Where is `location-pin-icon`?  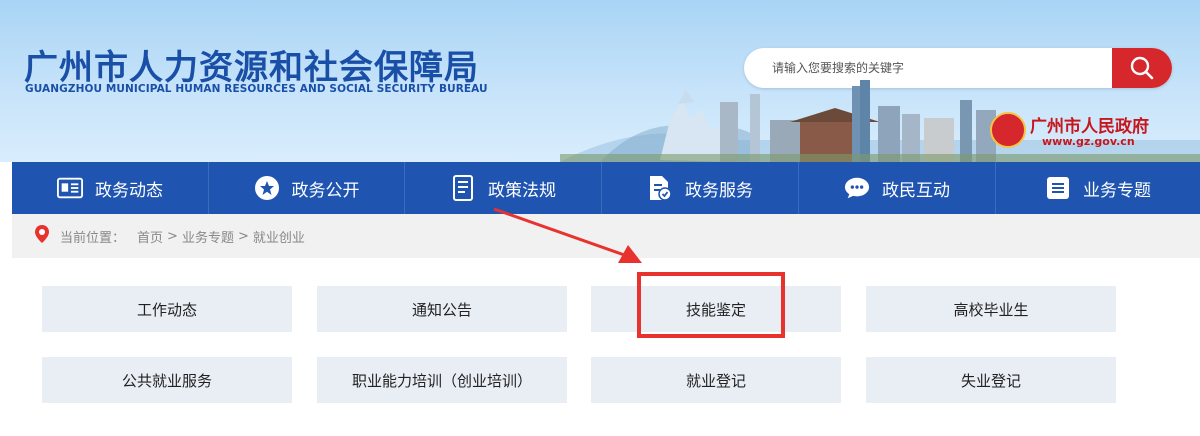
location-pin-icon is located at coordinates (42, 236).